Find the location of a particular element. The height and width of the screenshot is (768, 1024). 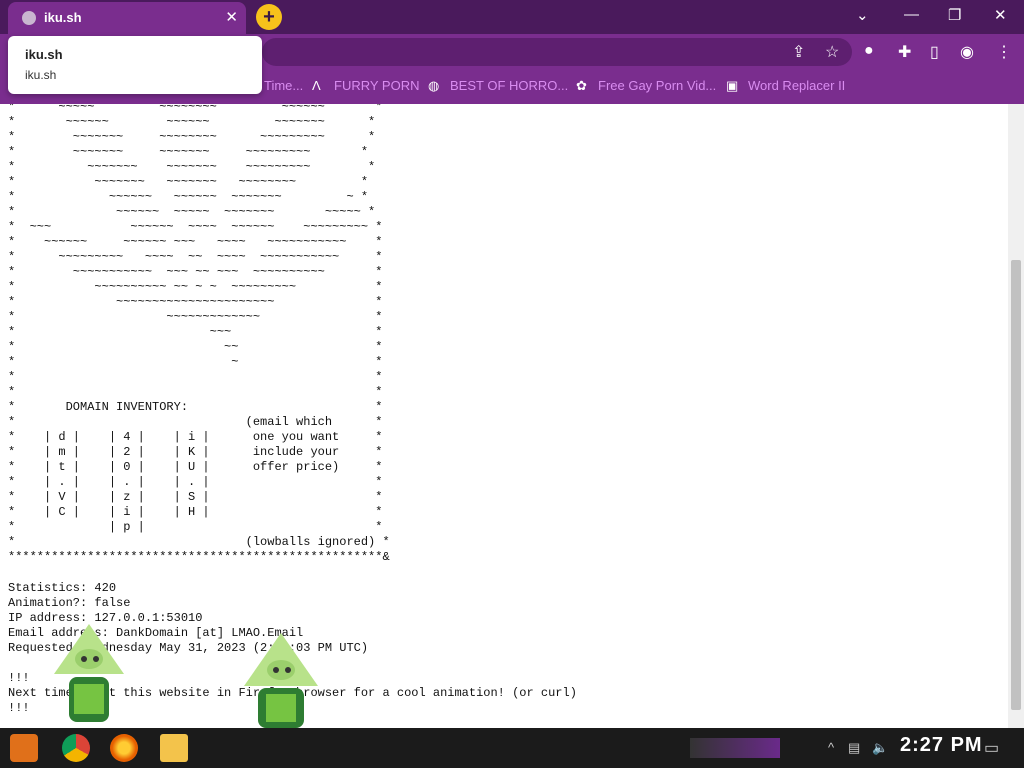

ascii-line: * ~~~~~~ ~~~~~~ ~~~ ~~~~ ~~~~~~~~~~~ * is located at coordinates (195, 242).